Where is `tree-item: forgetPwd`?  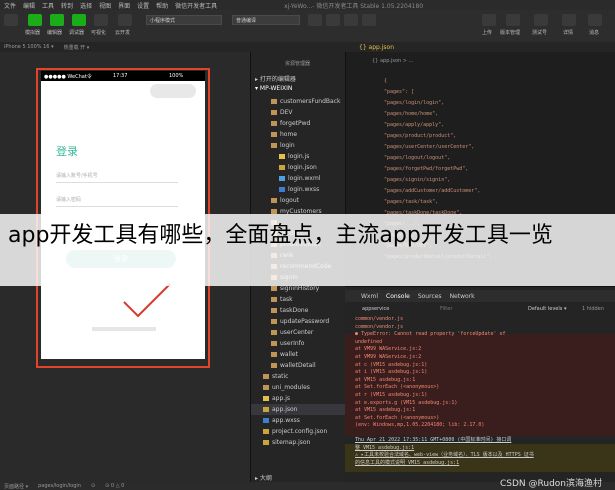 tree-item: forgetPwd is located at coordinates (298, 123).